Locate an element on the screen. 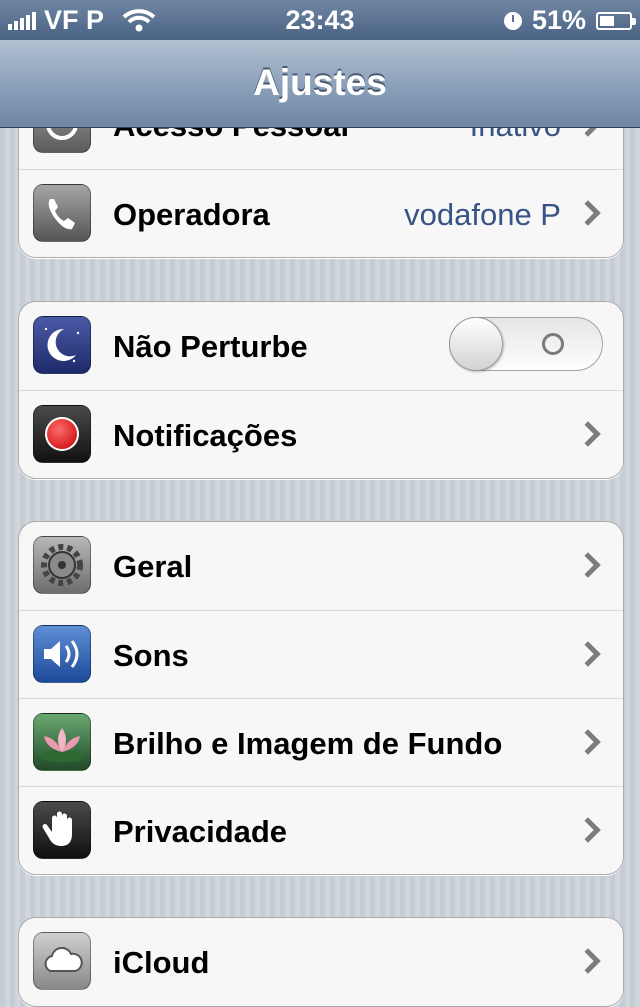 Image resolution: width=640 pixels, height=1007 pixels. notifications-icon is located at coordinates (62, 434).